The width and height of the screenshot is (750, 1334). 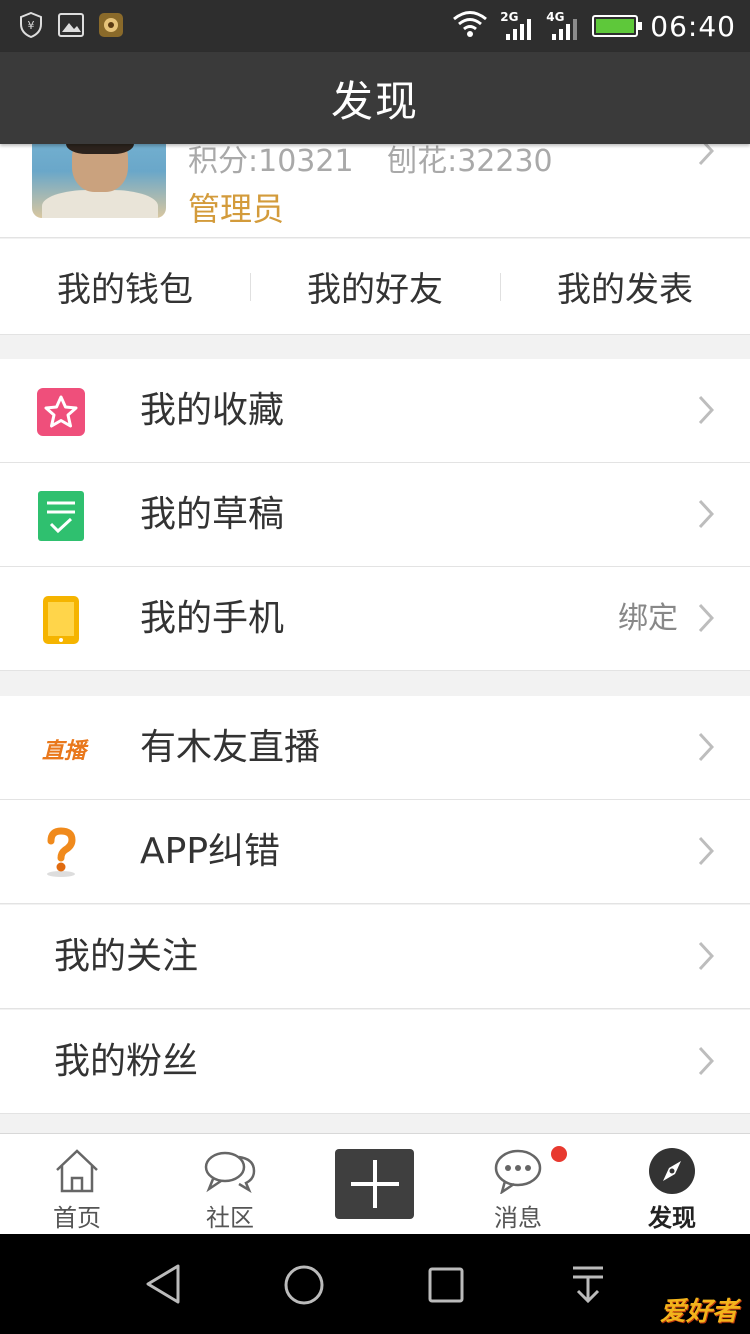 I want to click on menu-item-fans: 我的粉丝, so click(x=375, y=1062).